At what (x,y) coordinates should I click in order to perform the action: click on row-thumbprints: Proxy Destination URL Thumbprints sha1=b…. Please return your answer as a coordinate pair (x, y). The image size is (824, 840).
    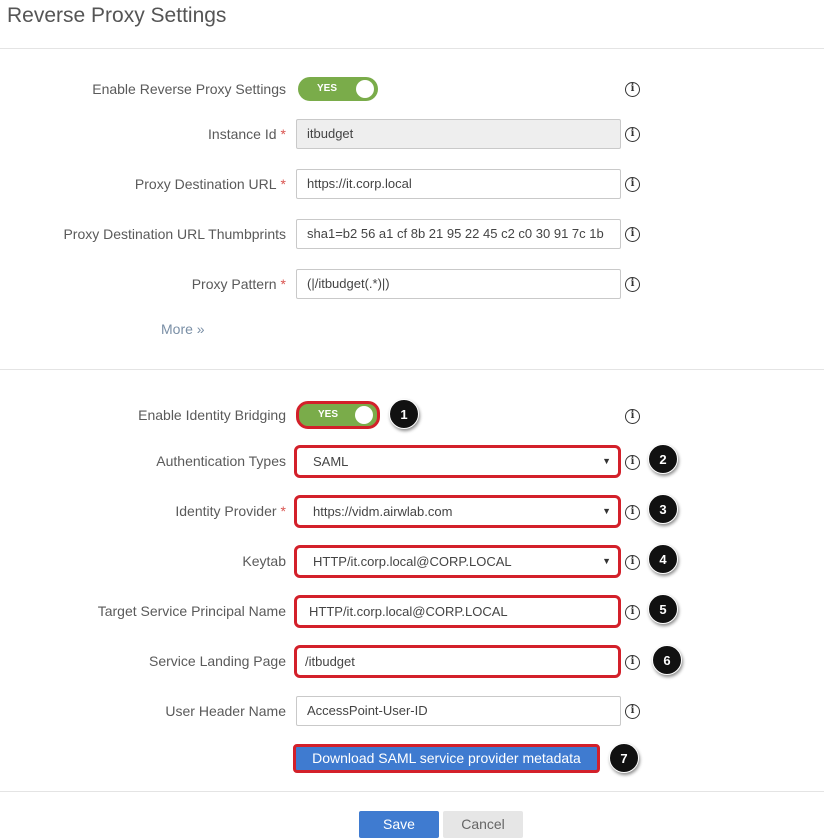
    Looking at the image, I should click on (412, 234).